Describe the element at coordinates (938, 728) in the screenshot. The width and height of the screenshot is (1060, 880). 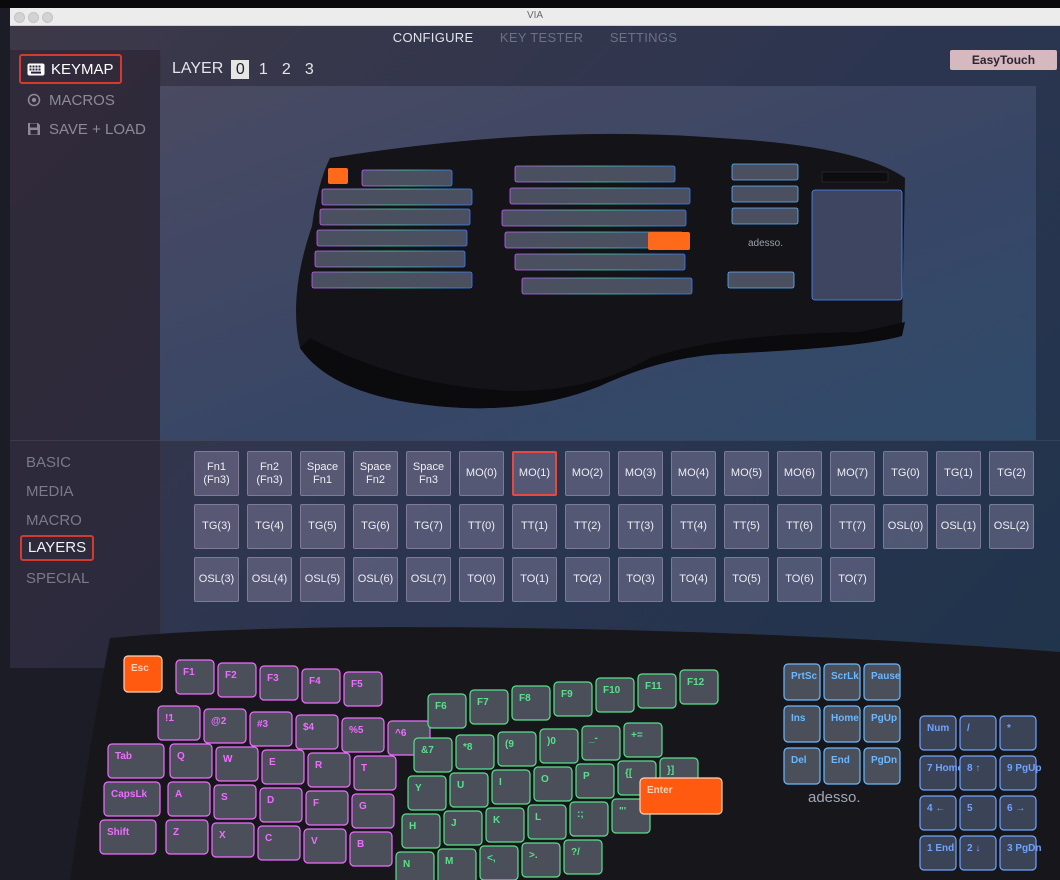
I see `svg-text: Num` at that location.